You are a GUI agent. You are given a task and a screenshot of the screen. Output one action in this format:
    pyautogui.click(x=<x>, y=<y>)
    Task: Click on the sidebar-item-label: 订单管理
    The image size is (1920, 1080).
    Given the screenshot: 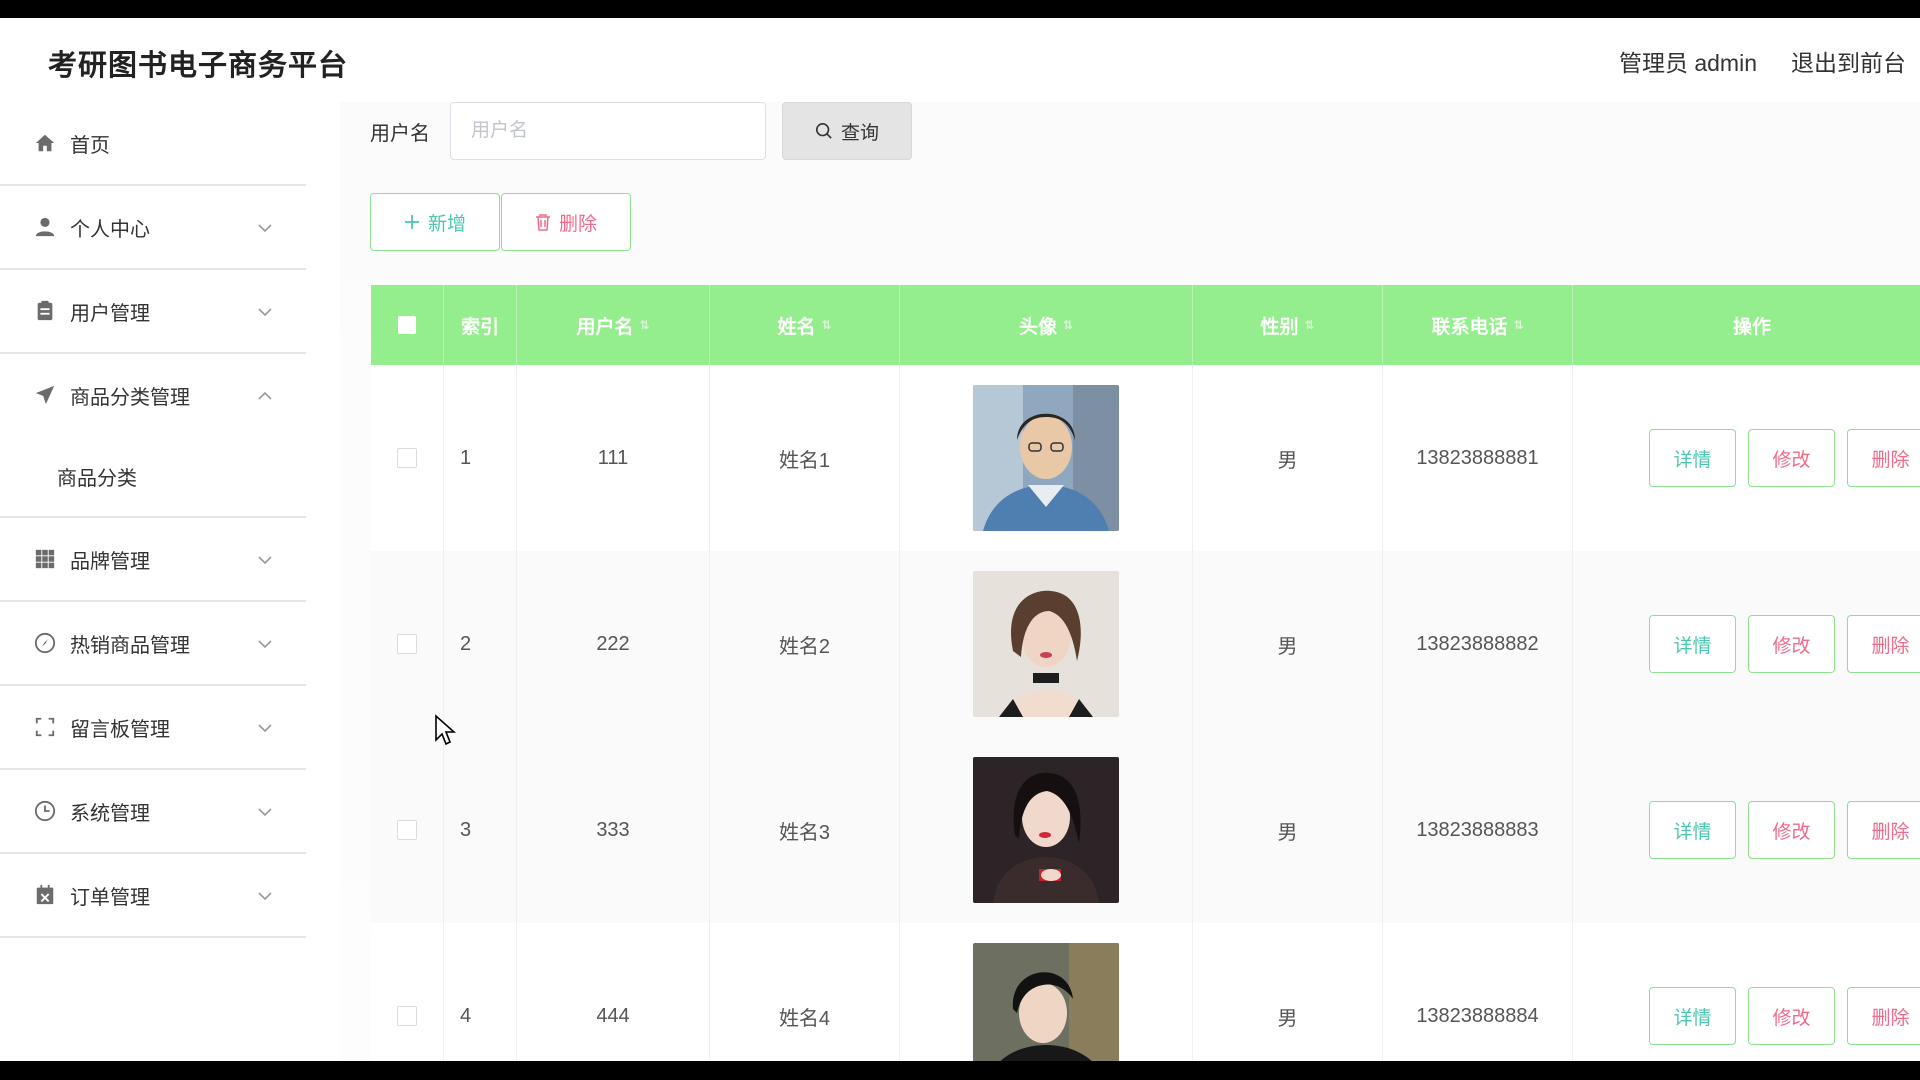 What is the action you would take?
    pyautogui.click(x=110, y=897)
    